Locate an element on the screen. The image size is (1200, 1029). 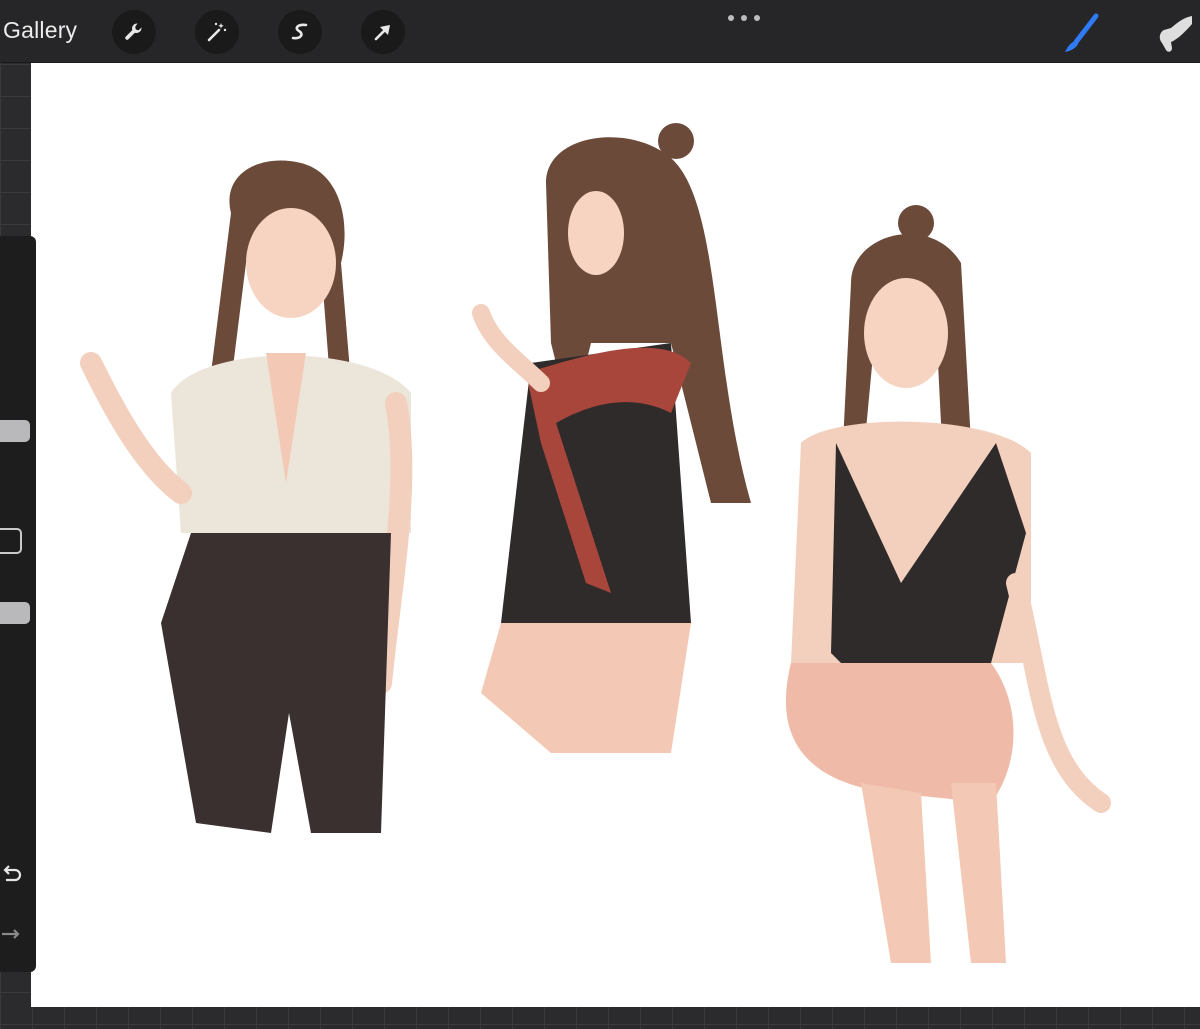
arrow-cursor-icon is located at coordinates (383, 32).